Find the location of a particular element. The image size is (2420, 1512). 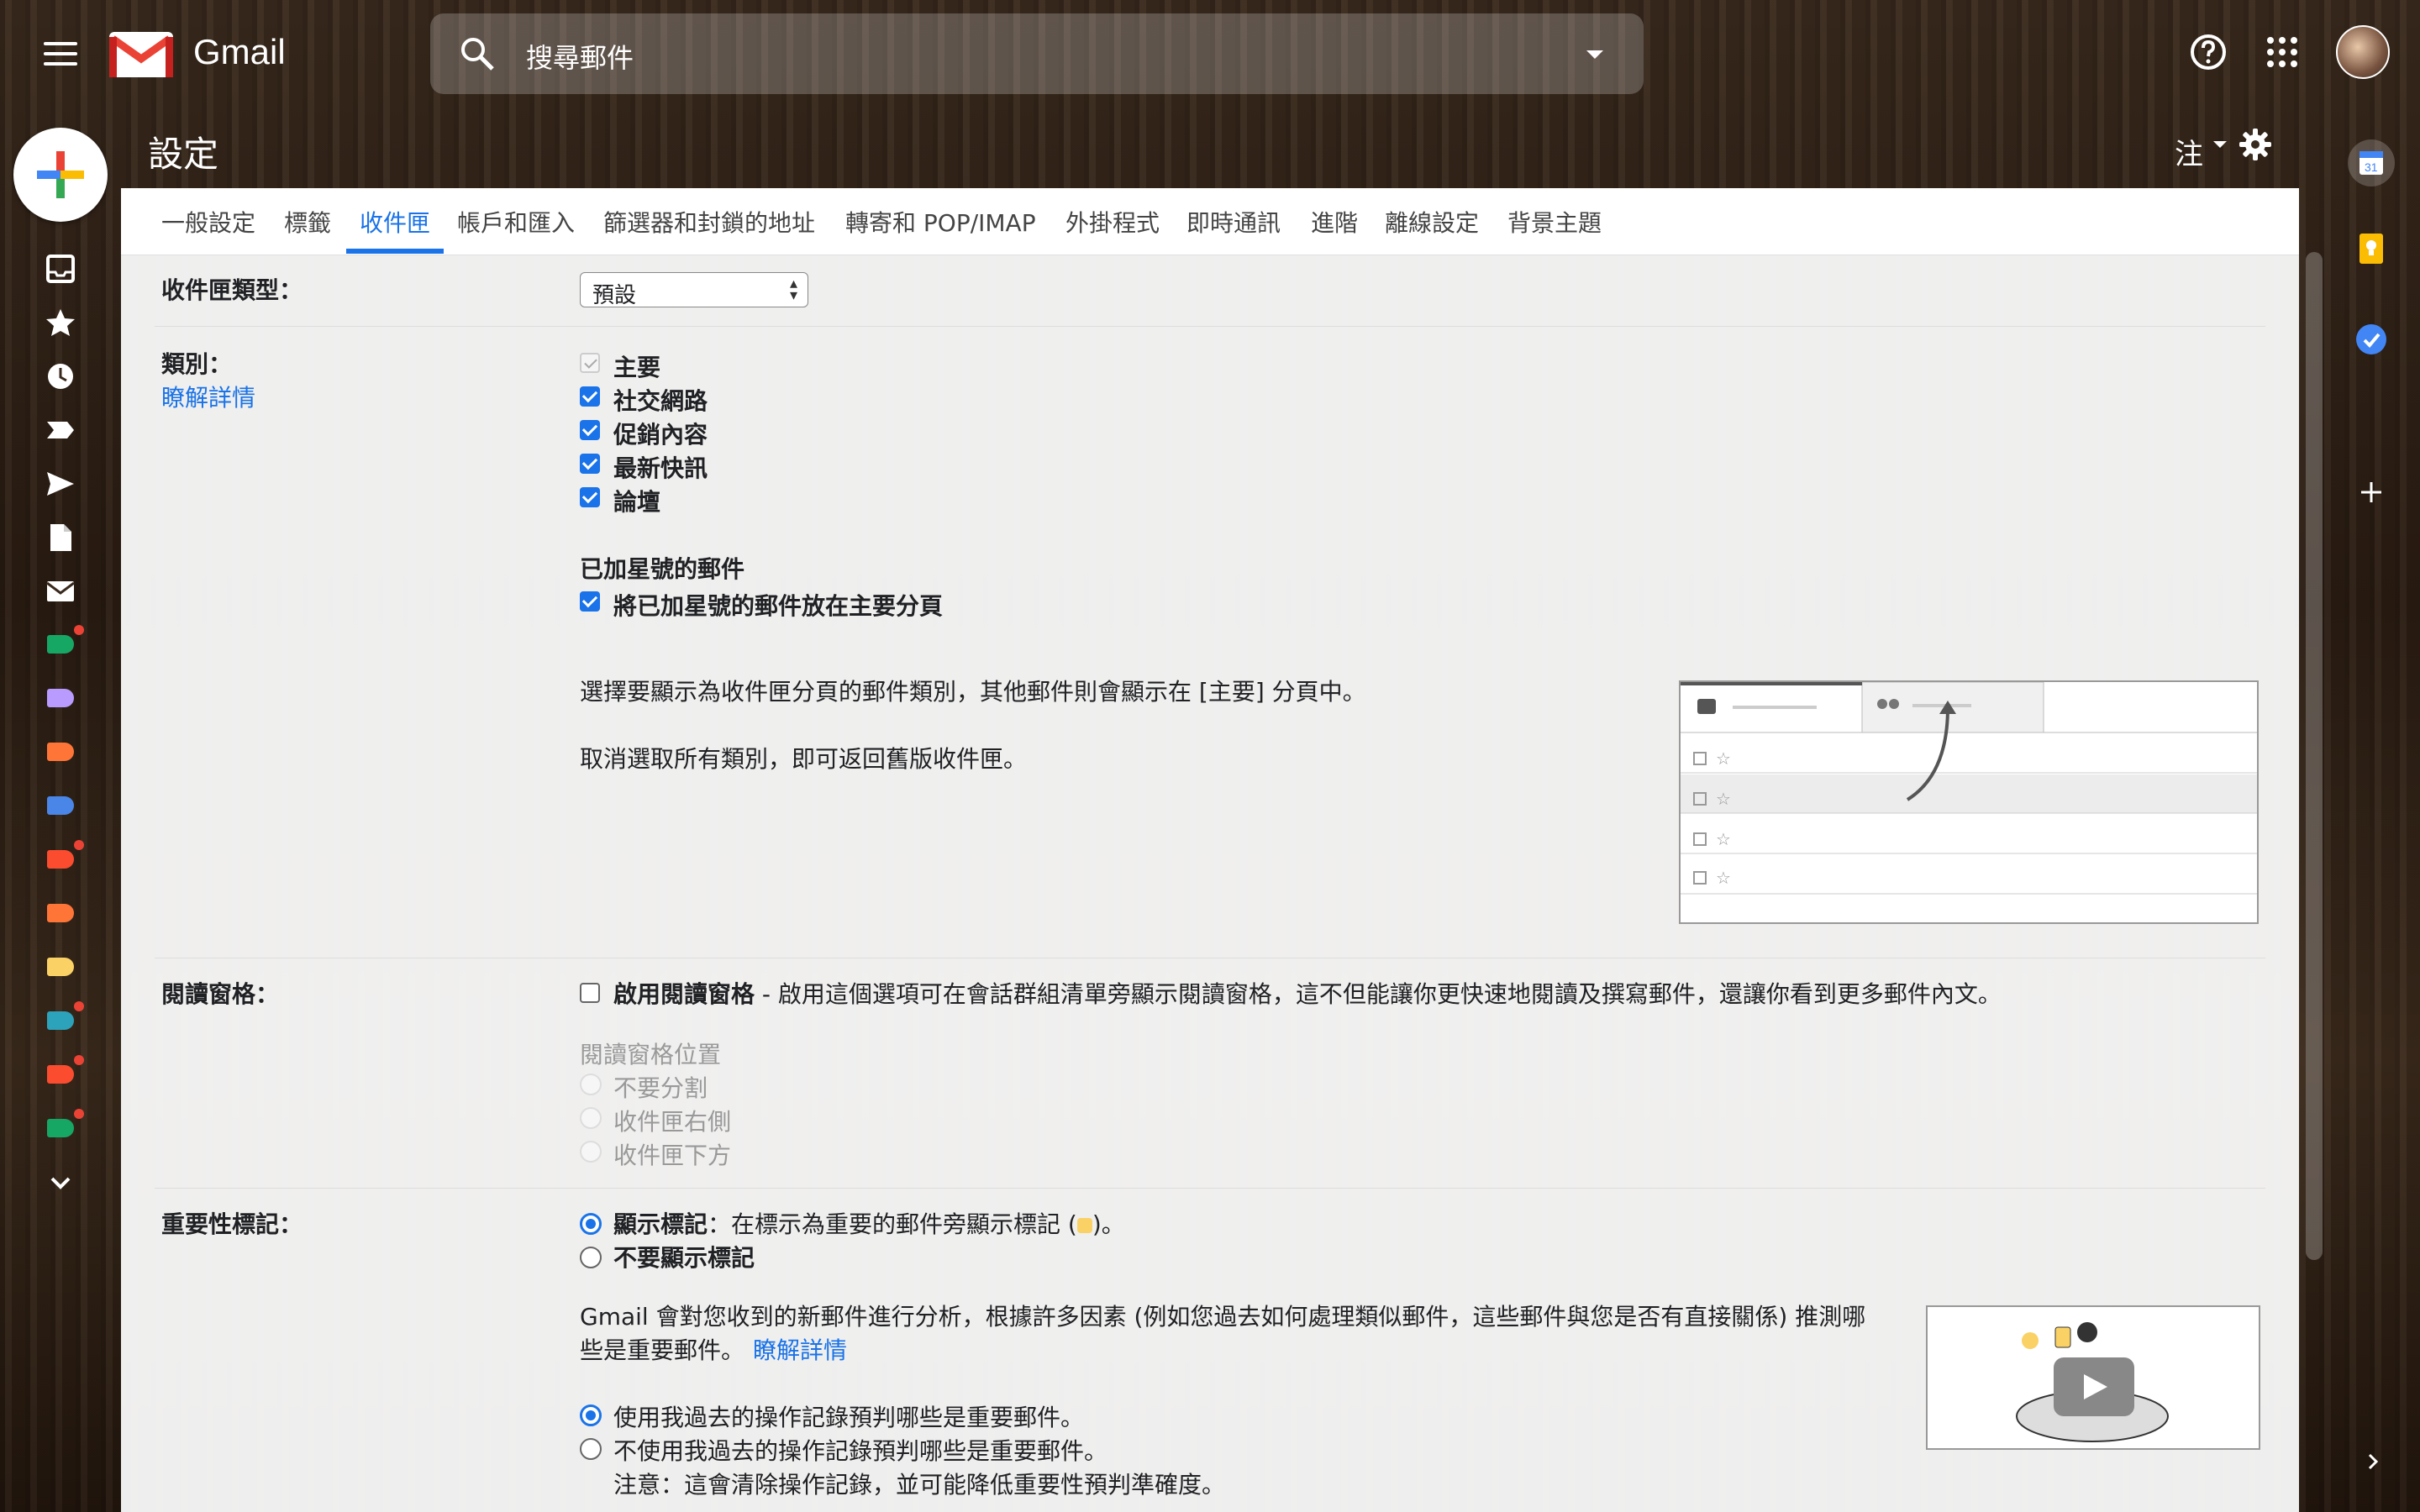

reading-pane-checkbox is located at coordinates (590, 993).